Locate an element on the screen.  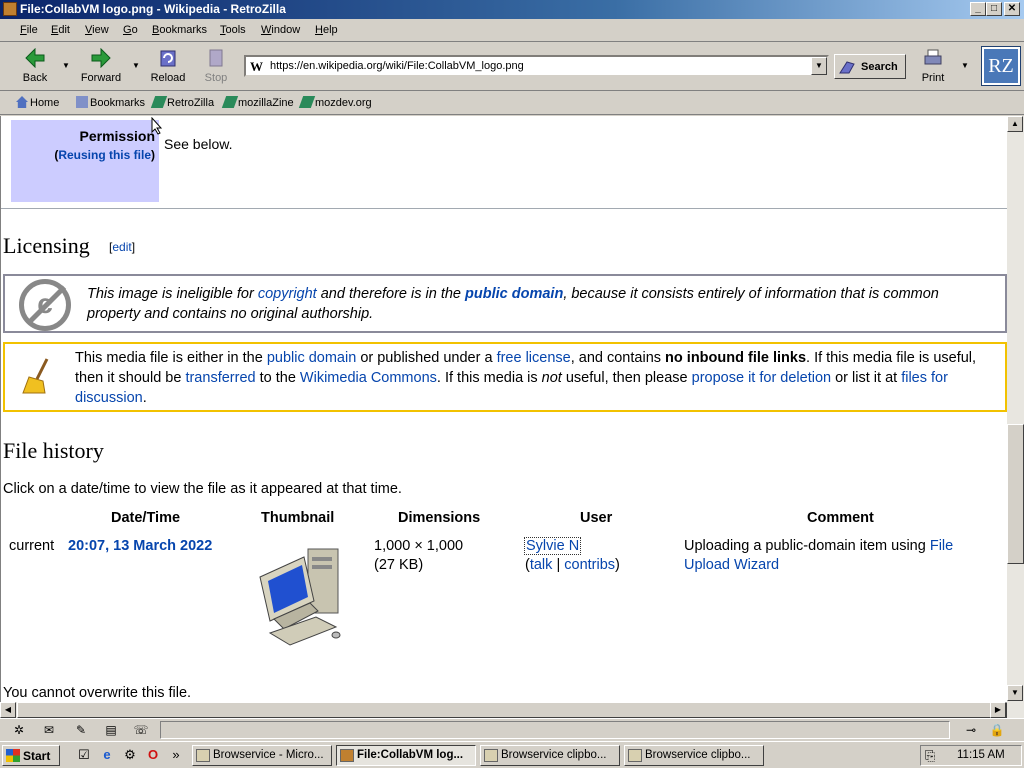
horizontal-scrollbar: ◀ ▶ is located at coordinates (512, 710).